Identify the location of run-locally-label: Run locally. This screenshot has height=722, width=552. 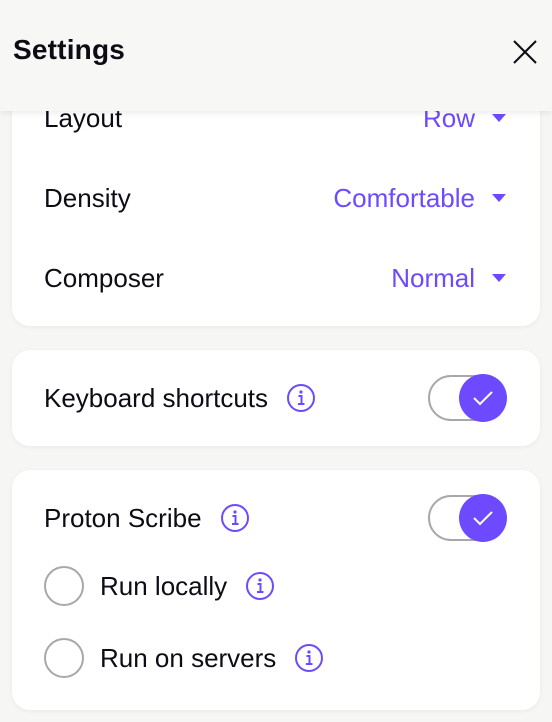
(164, 585).